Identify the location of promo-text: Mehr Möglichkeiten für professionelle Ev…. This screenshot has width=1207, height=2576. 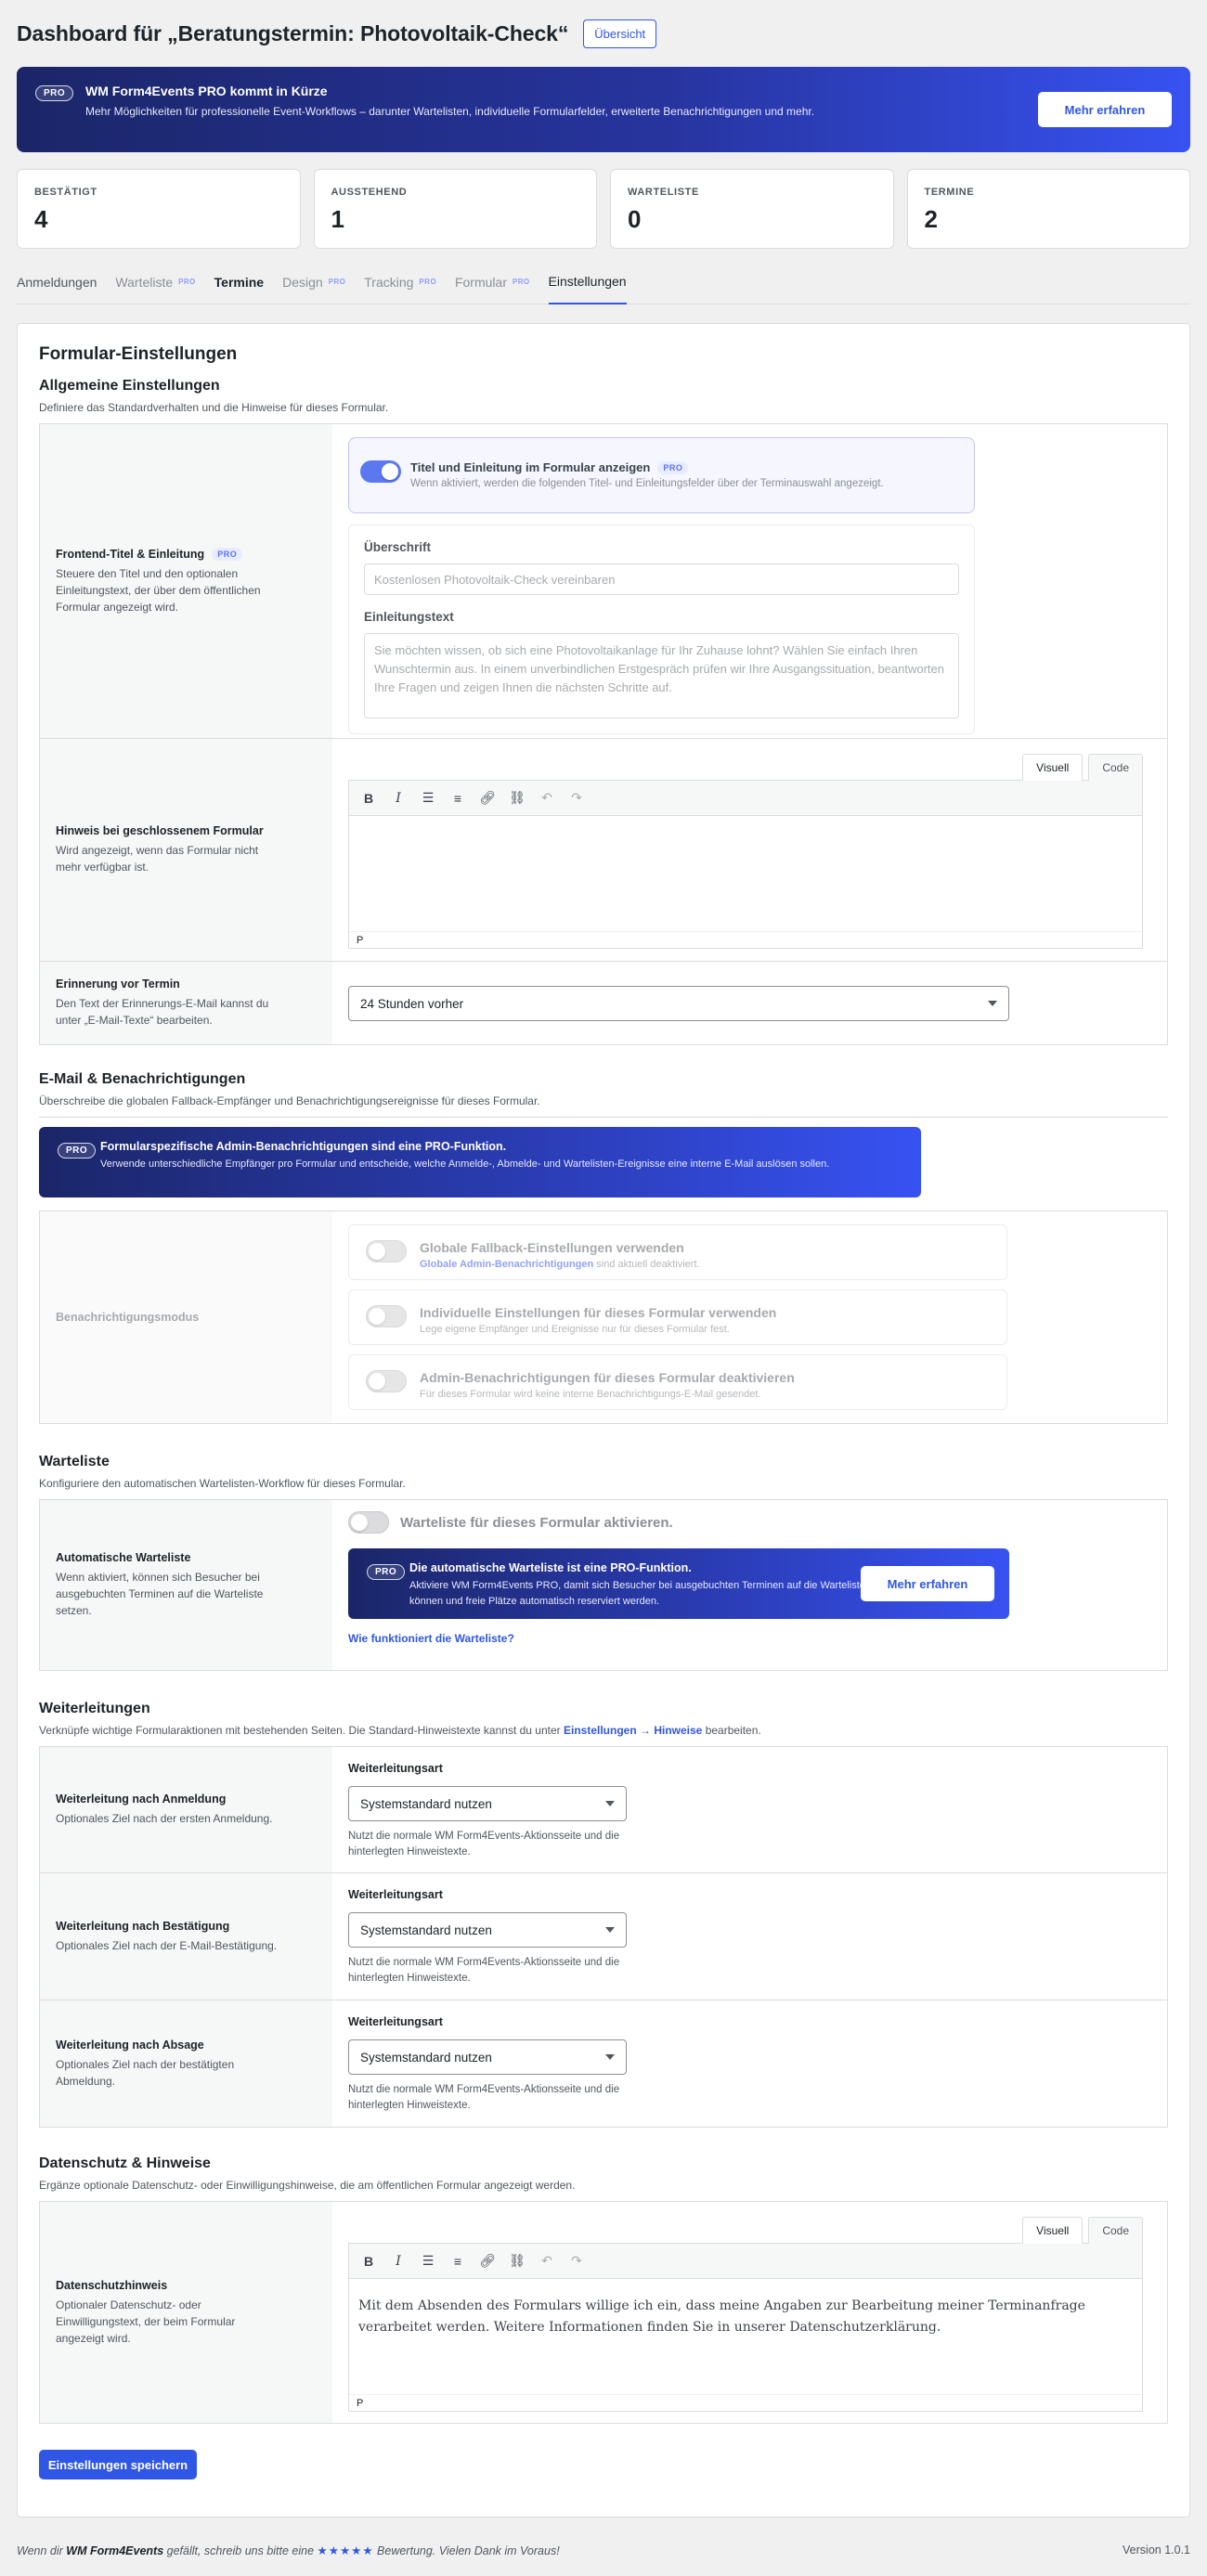
(450, 111).